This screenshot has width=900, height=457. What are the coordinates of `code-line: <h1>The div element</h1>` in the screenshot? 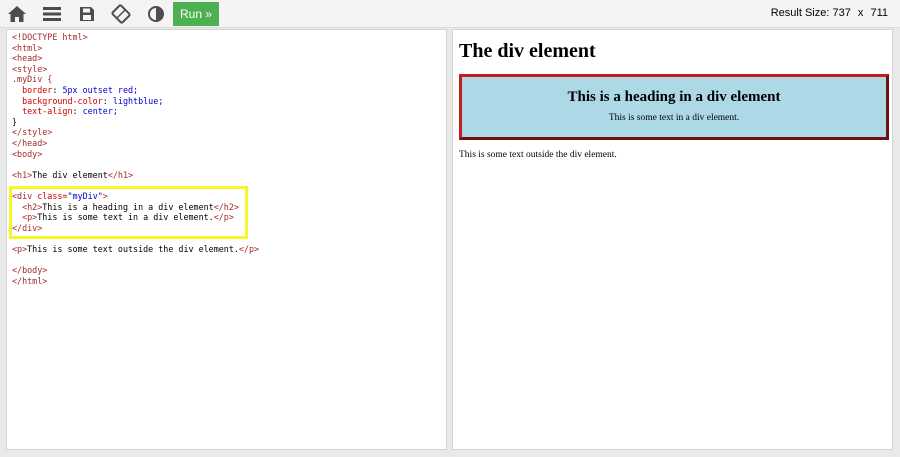 It's located at (135, 175).